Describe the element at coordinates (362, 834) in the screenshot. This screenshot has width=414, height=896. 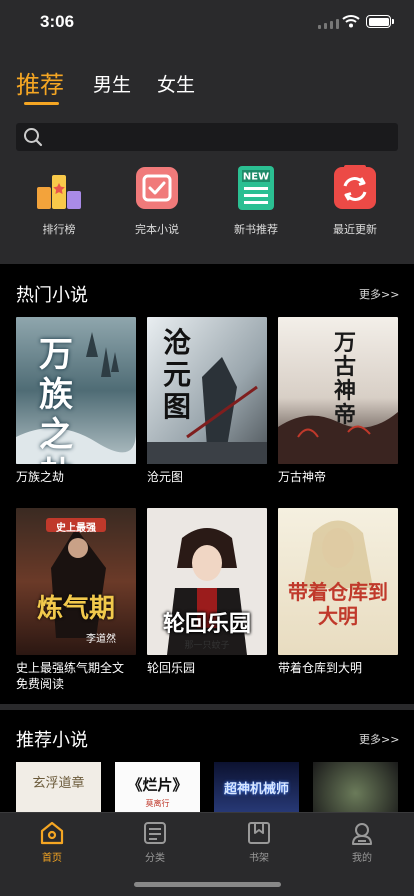
I see `profile-icon` at that location.